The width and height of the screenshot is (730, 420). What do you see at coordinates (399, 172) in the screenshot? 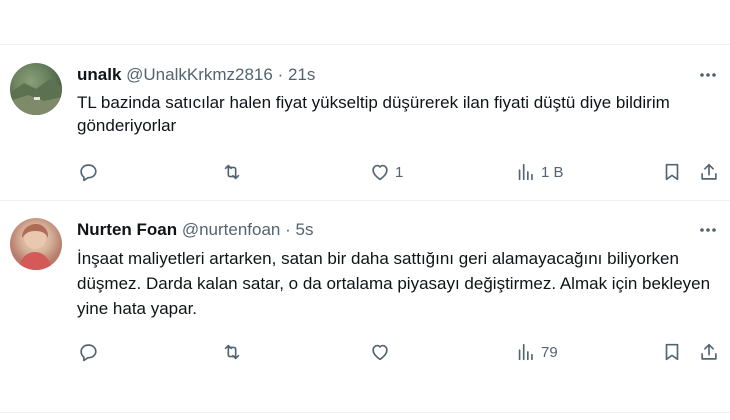
I see `like-count: 1` at bounding box center [399, 172].